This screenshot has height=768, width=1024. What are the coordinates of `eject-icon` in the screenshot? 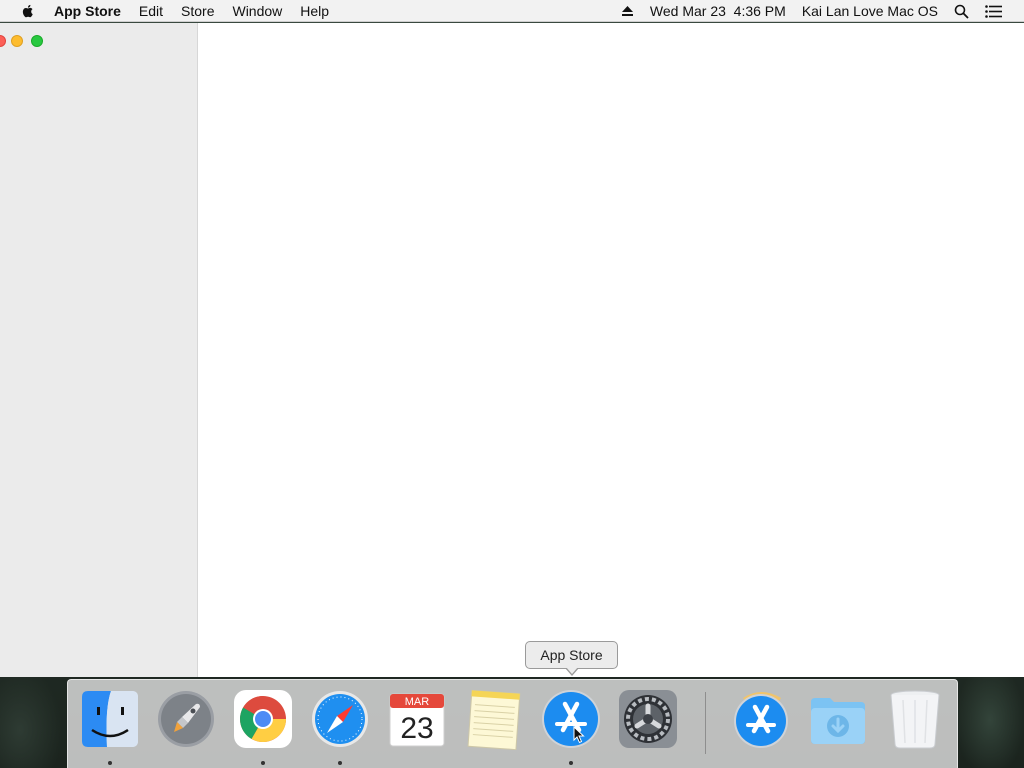 It's located at (627, 11).